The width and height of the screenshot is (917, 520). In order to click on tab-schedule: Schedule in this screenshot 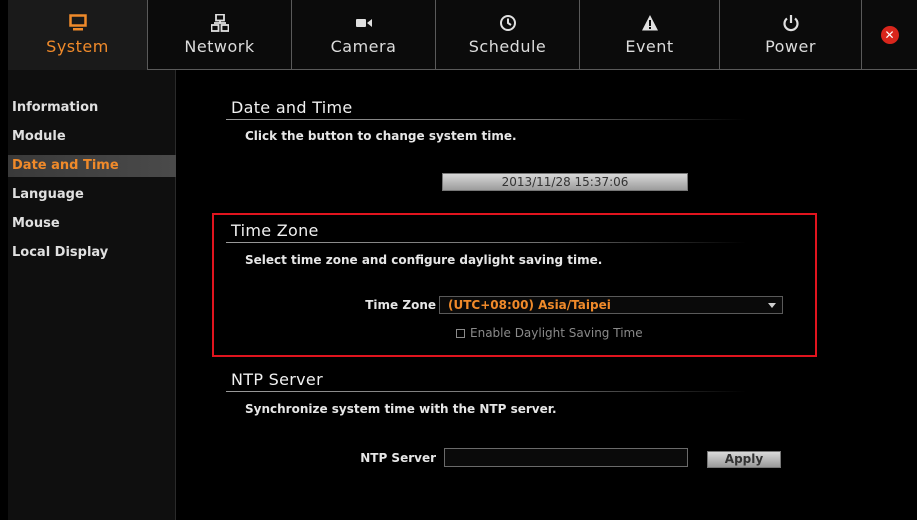, I will do `click(508, 35)`.